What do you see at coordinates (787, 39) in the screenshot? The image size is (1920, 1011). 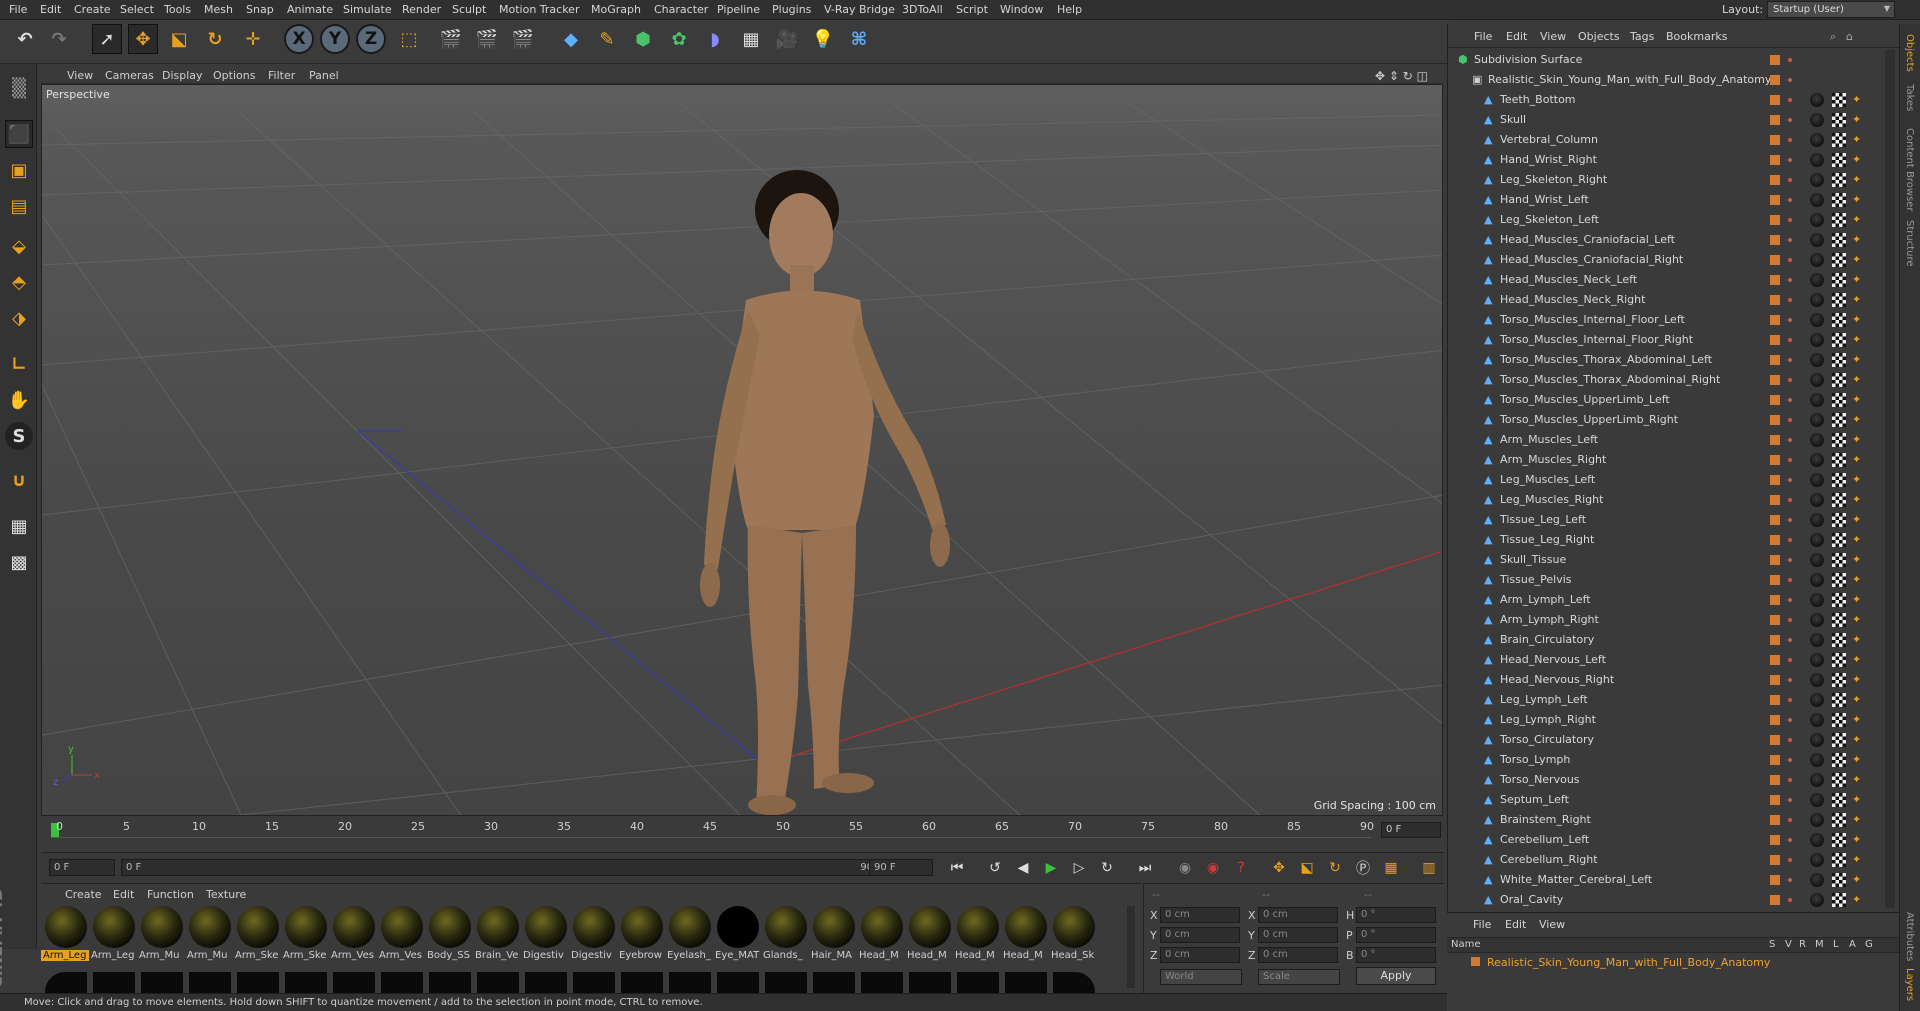 I see `camera-icon: 🎥` at bounding box center [787, 39].